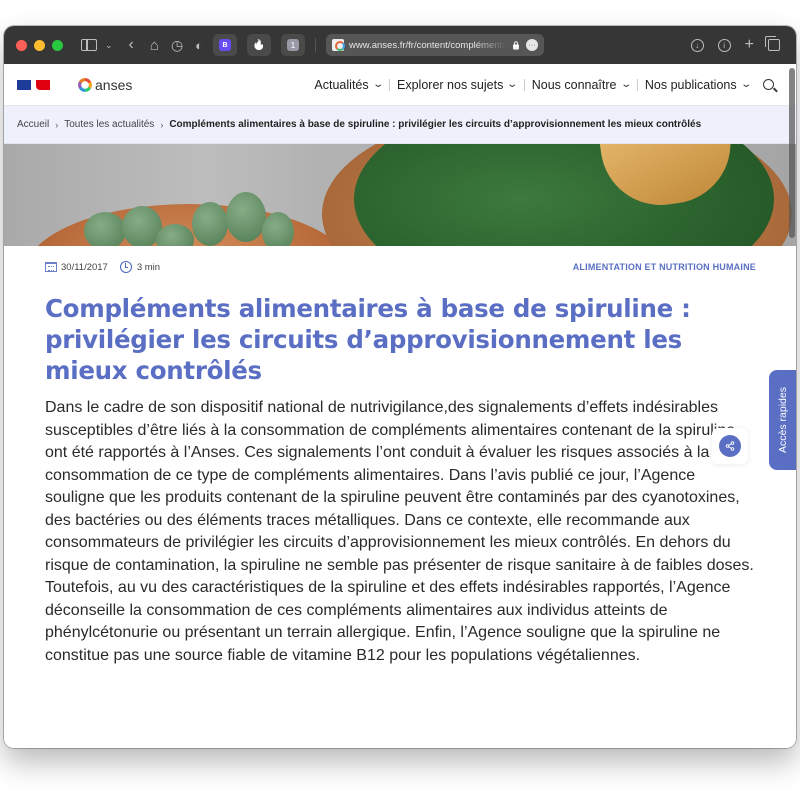 The height and width of the screenshot is (800, 800). I want to click on nav-item-nous-connaitre: Nous connaître ⌄, so click(581, 85).